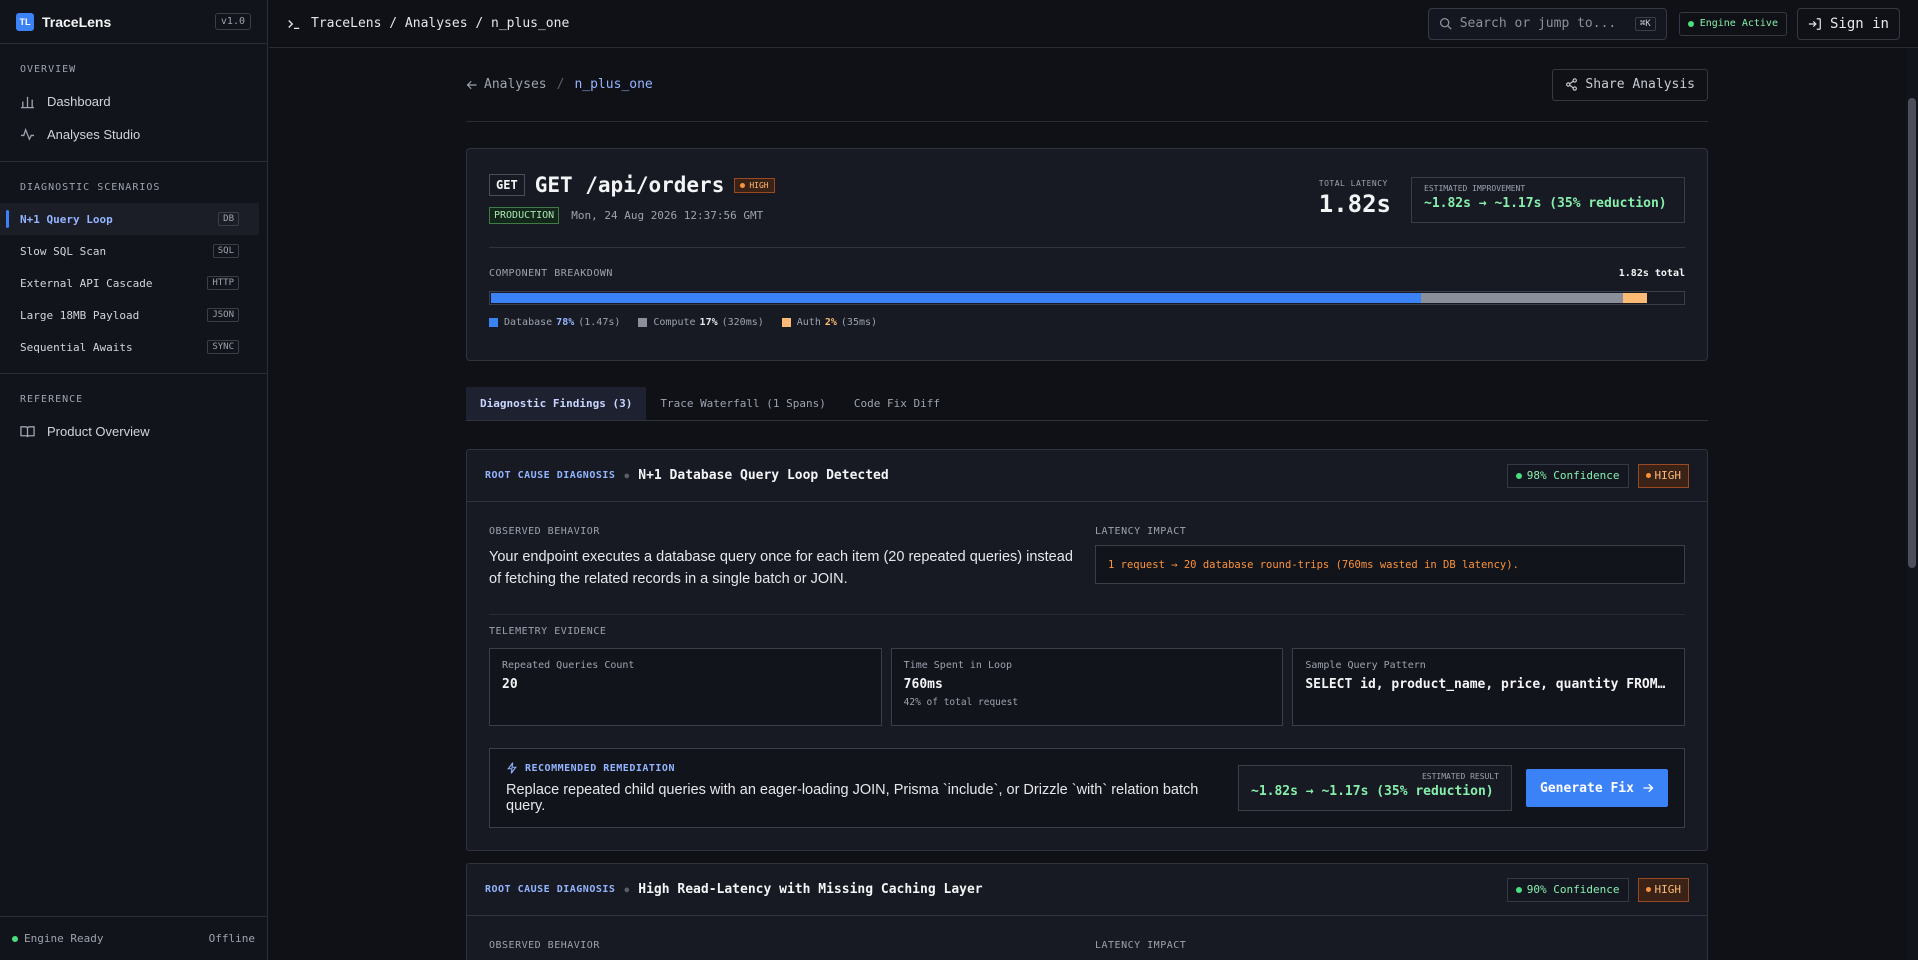 Image resolution: width=1918 pixels, height=960 pixels. Describe the element at coordinates (223, 315) in the screenshot. I see `scenario-tag: JSON` at that location.